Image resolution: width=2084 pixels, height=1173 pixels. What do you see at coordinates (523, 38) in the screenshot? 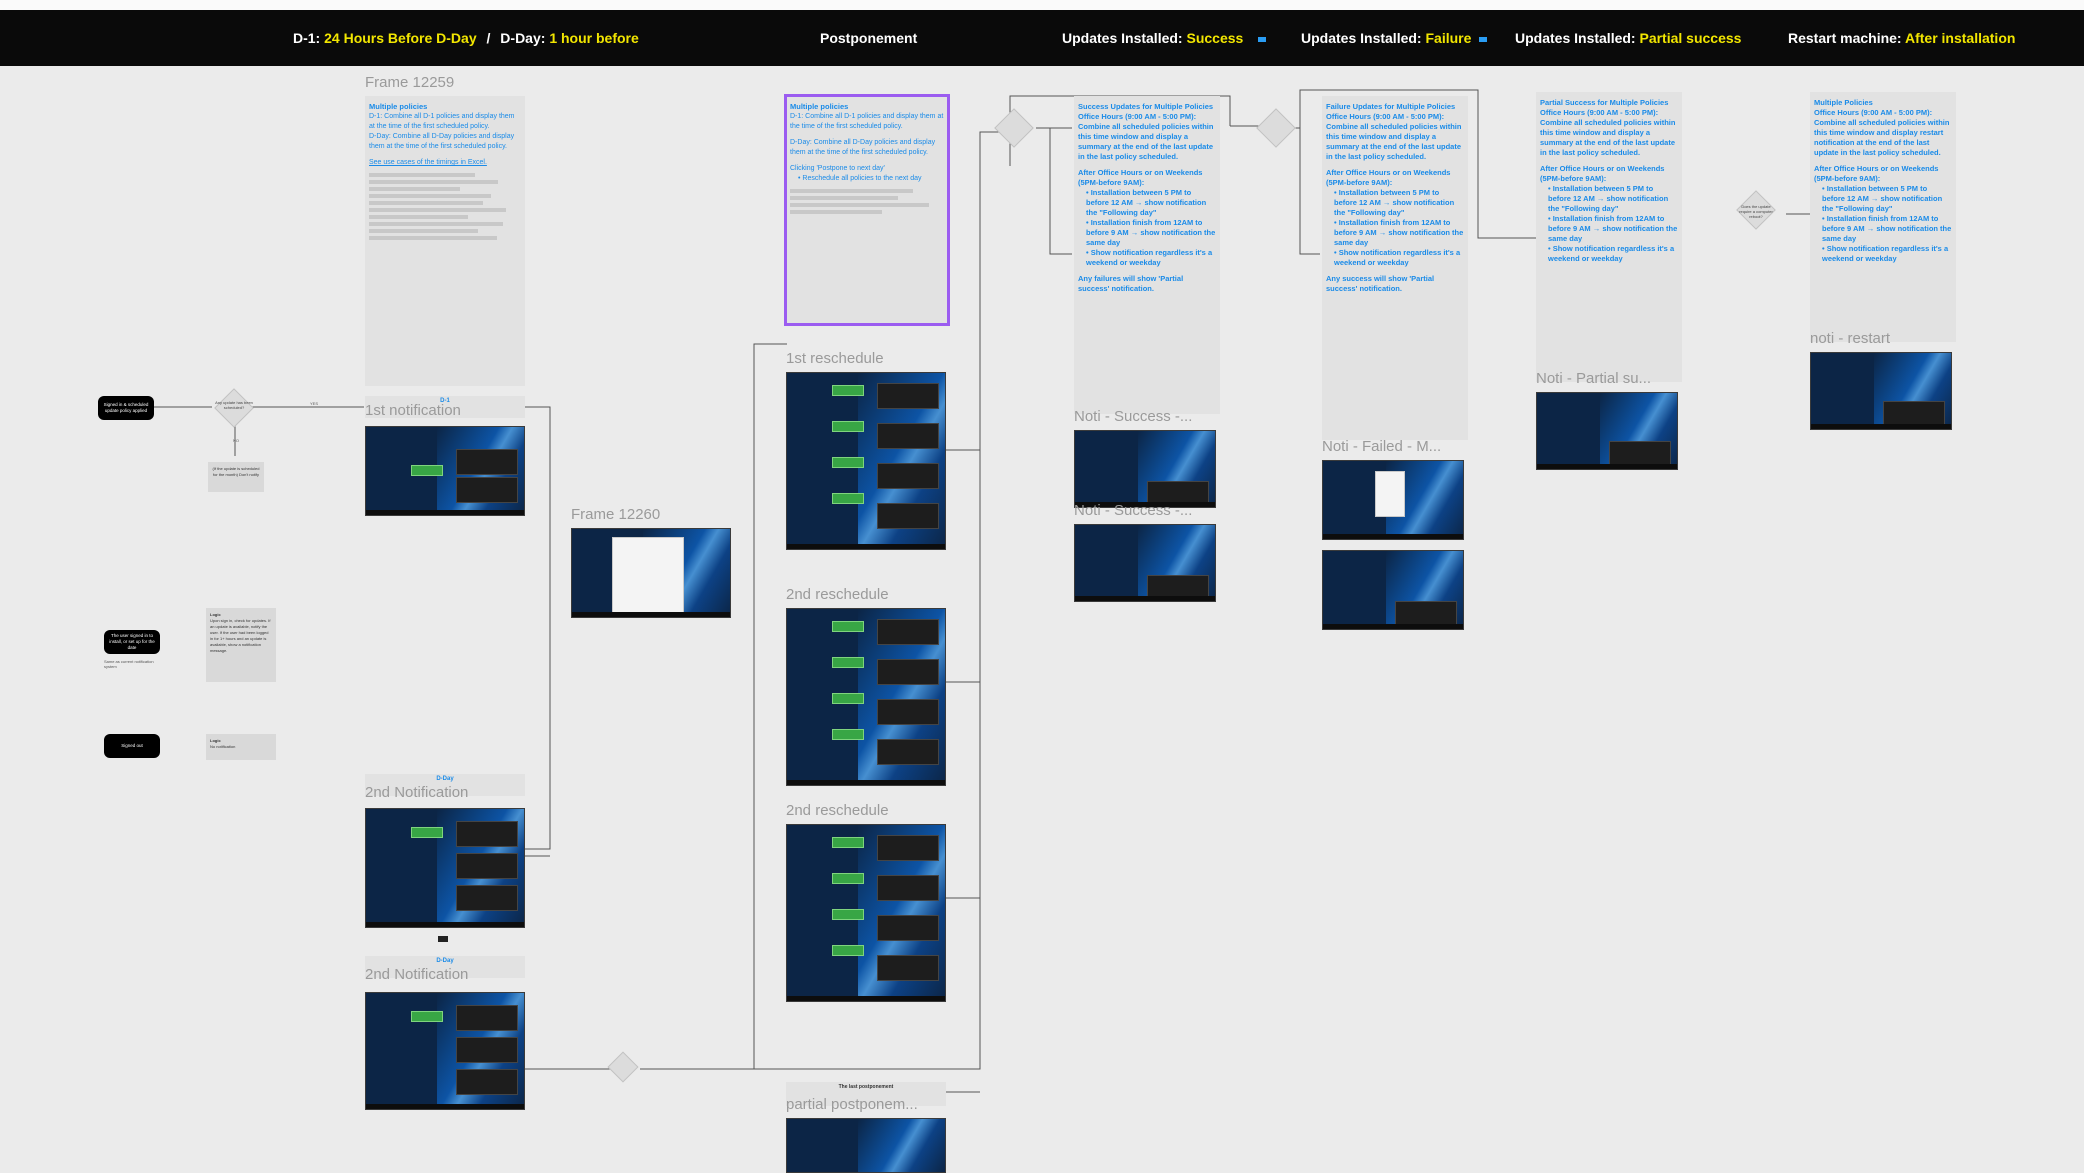
I see `dday-label: D-Day:` at bounding box center [523, 38].